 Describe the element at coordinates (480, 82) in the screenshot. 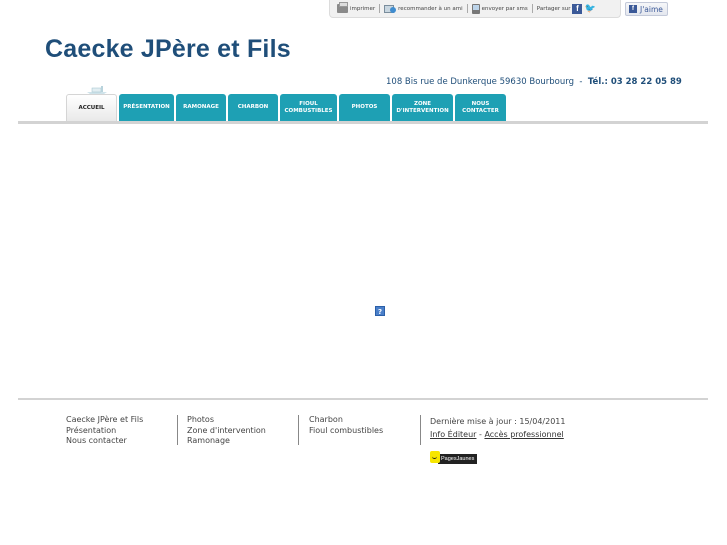

I see `address-text: 108 Bis rue de Dunkerque 59630 Bourbourg` at that location.